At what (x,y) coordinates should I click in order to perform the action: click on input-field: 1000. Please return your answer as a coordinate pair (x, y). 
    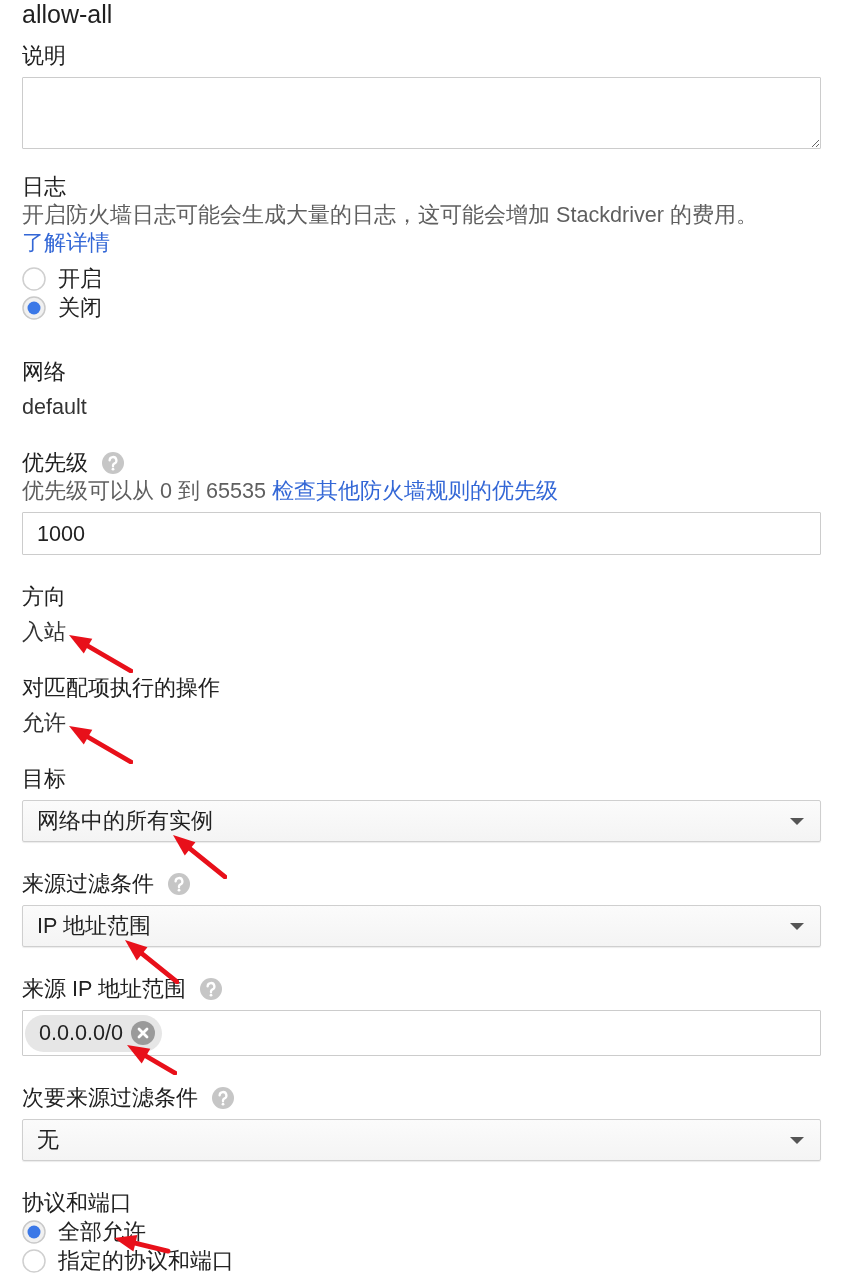
    Looking at the image, I should click on (421, 533).